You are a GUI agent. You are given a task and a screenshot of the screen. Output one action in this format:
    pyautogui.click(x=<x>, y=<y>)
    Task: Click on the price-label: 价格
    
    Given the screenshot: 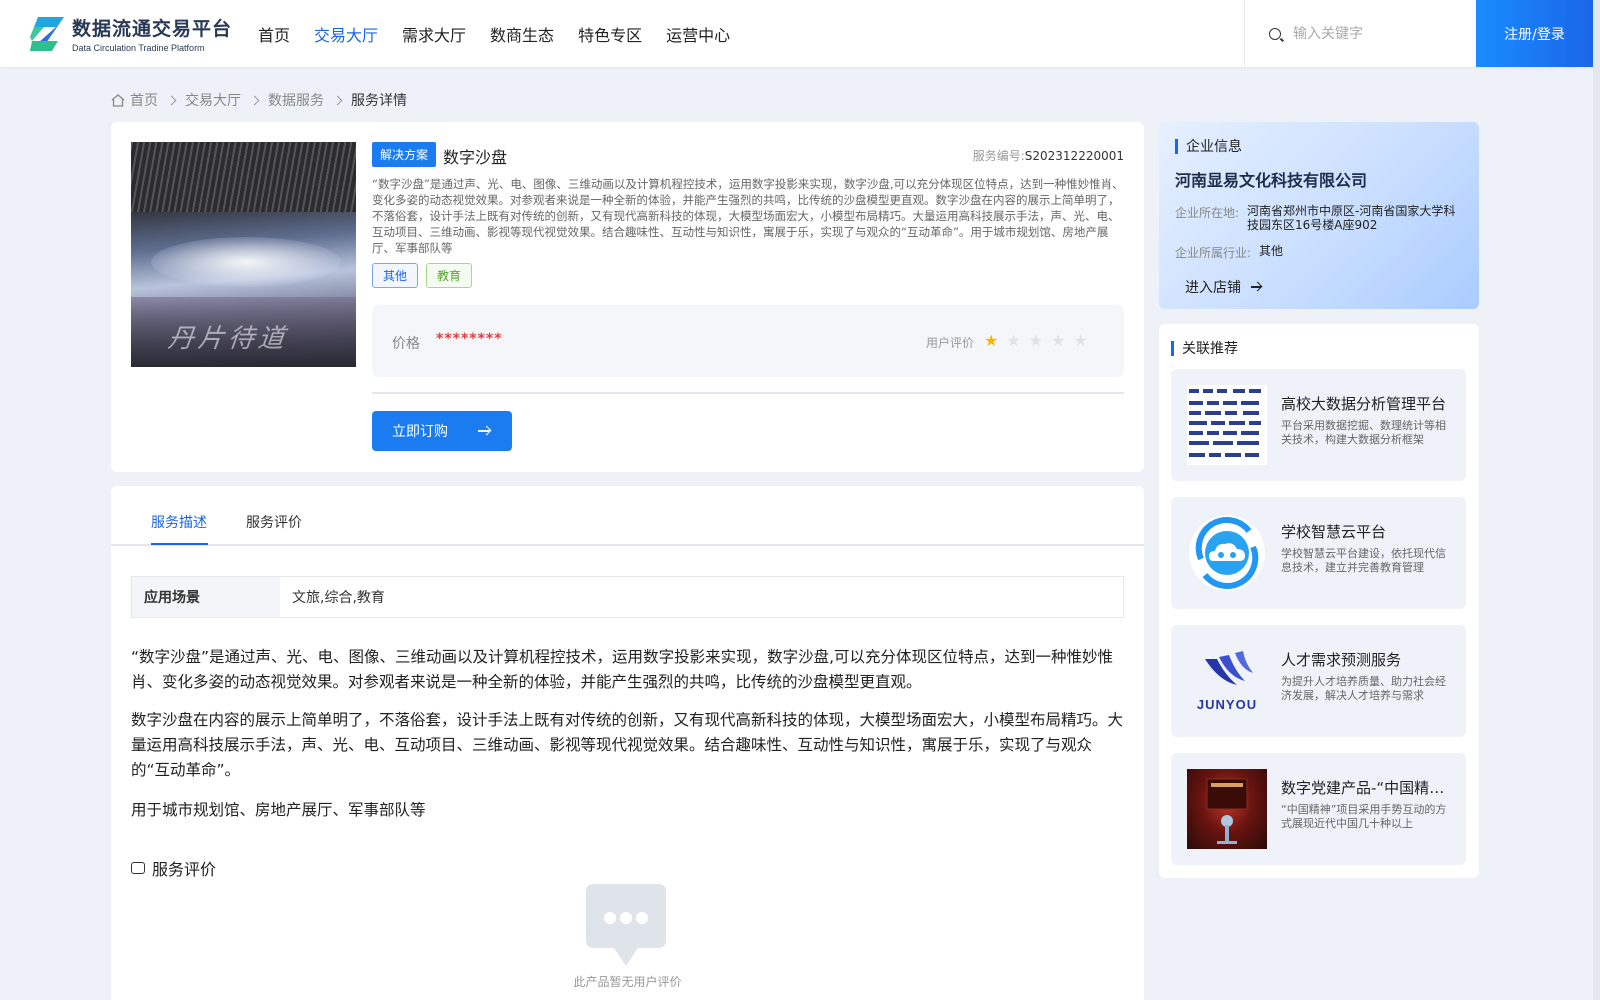 What is the action you would take?
    pyautogui.click(x=406, y=344)
    